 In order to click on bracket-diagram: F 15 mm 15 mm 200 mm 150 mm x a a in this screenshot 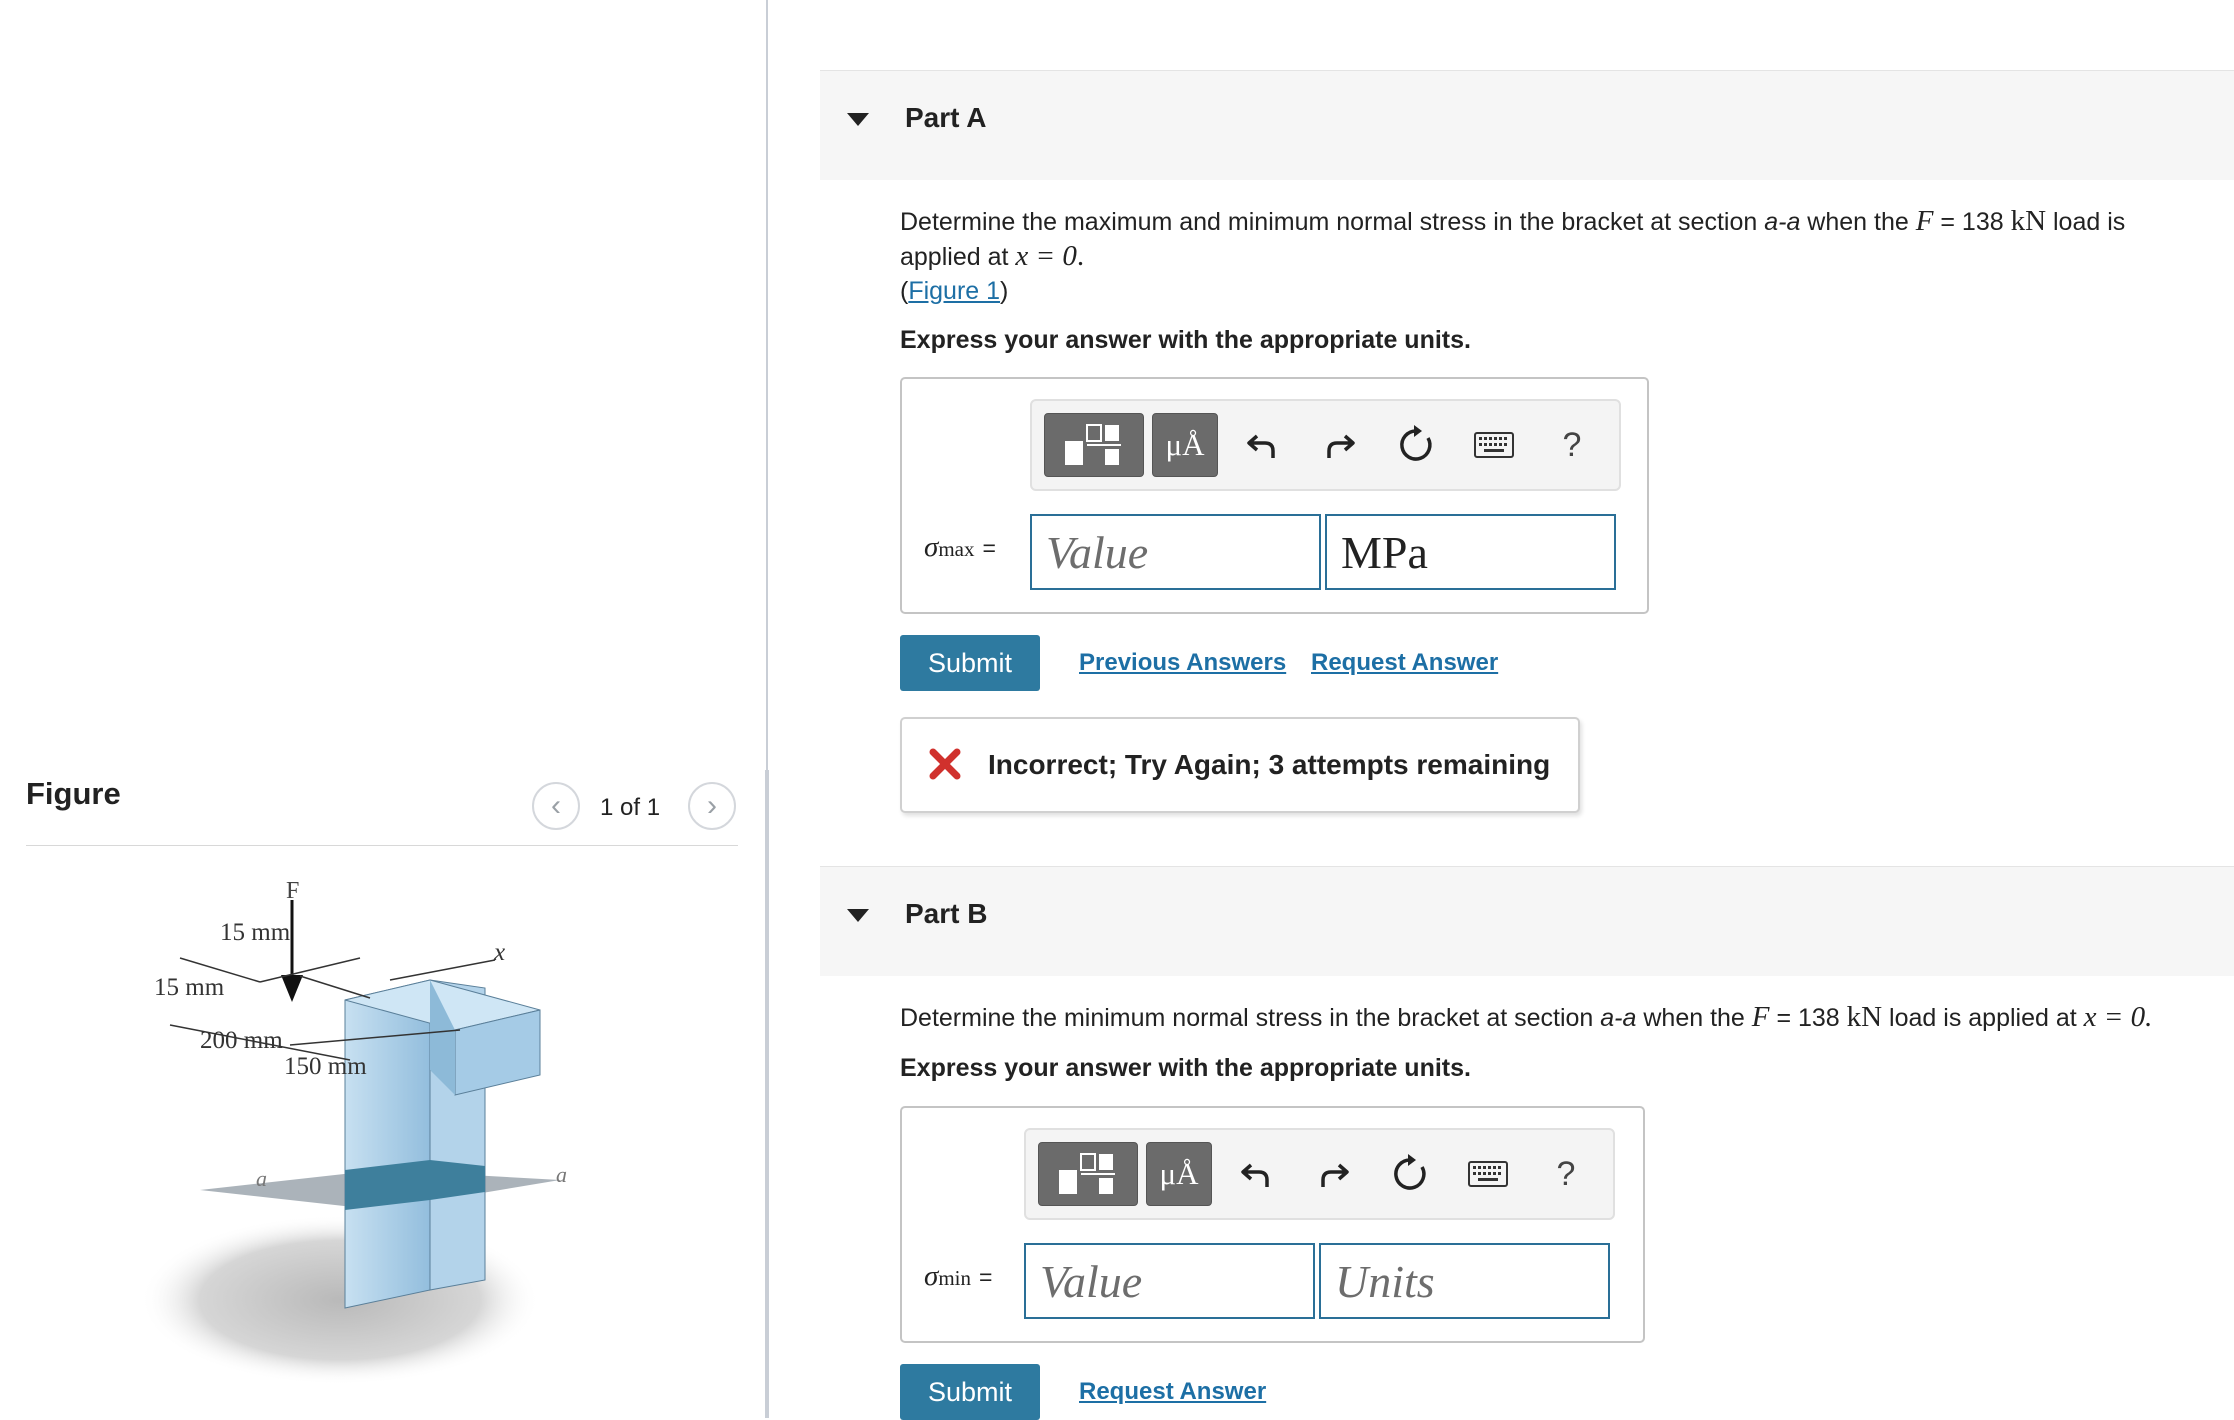, I will do `click(353, 1131)`.